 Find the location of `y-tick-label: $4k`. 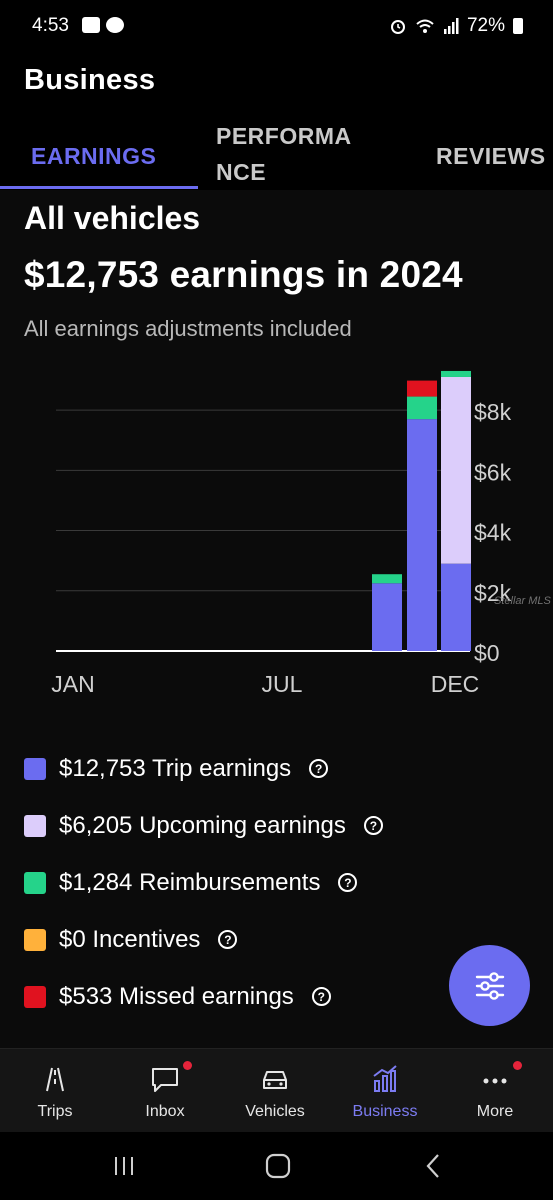

y-tick-label: $4k is located at coordinates (493, 533).